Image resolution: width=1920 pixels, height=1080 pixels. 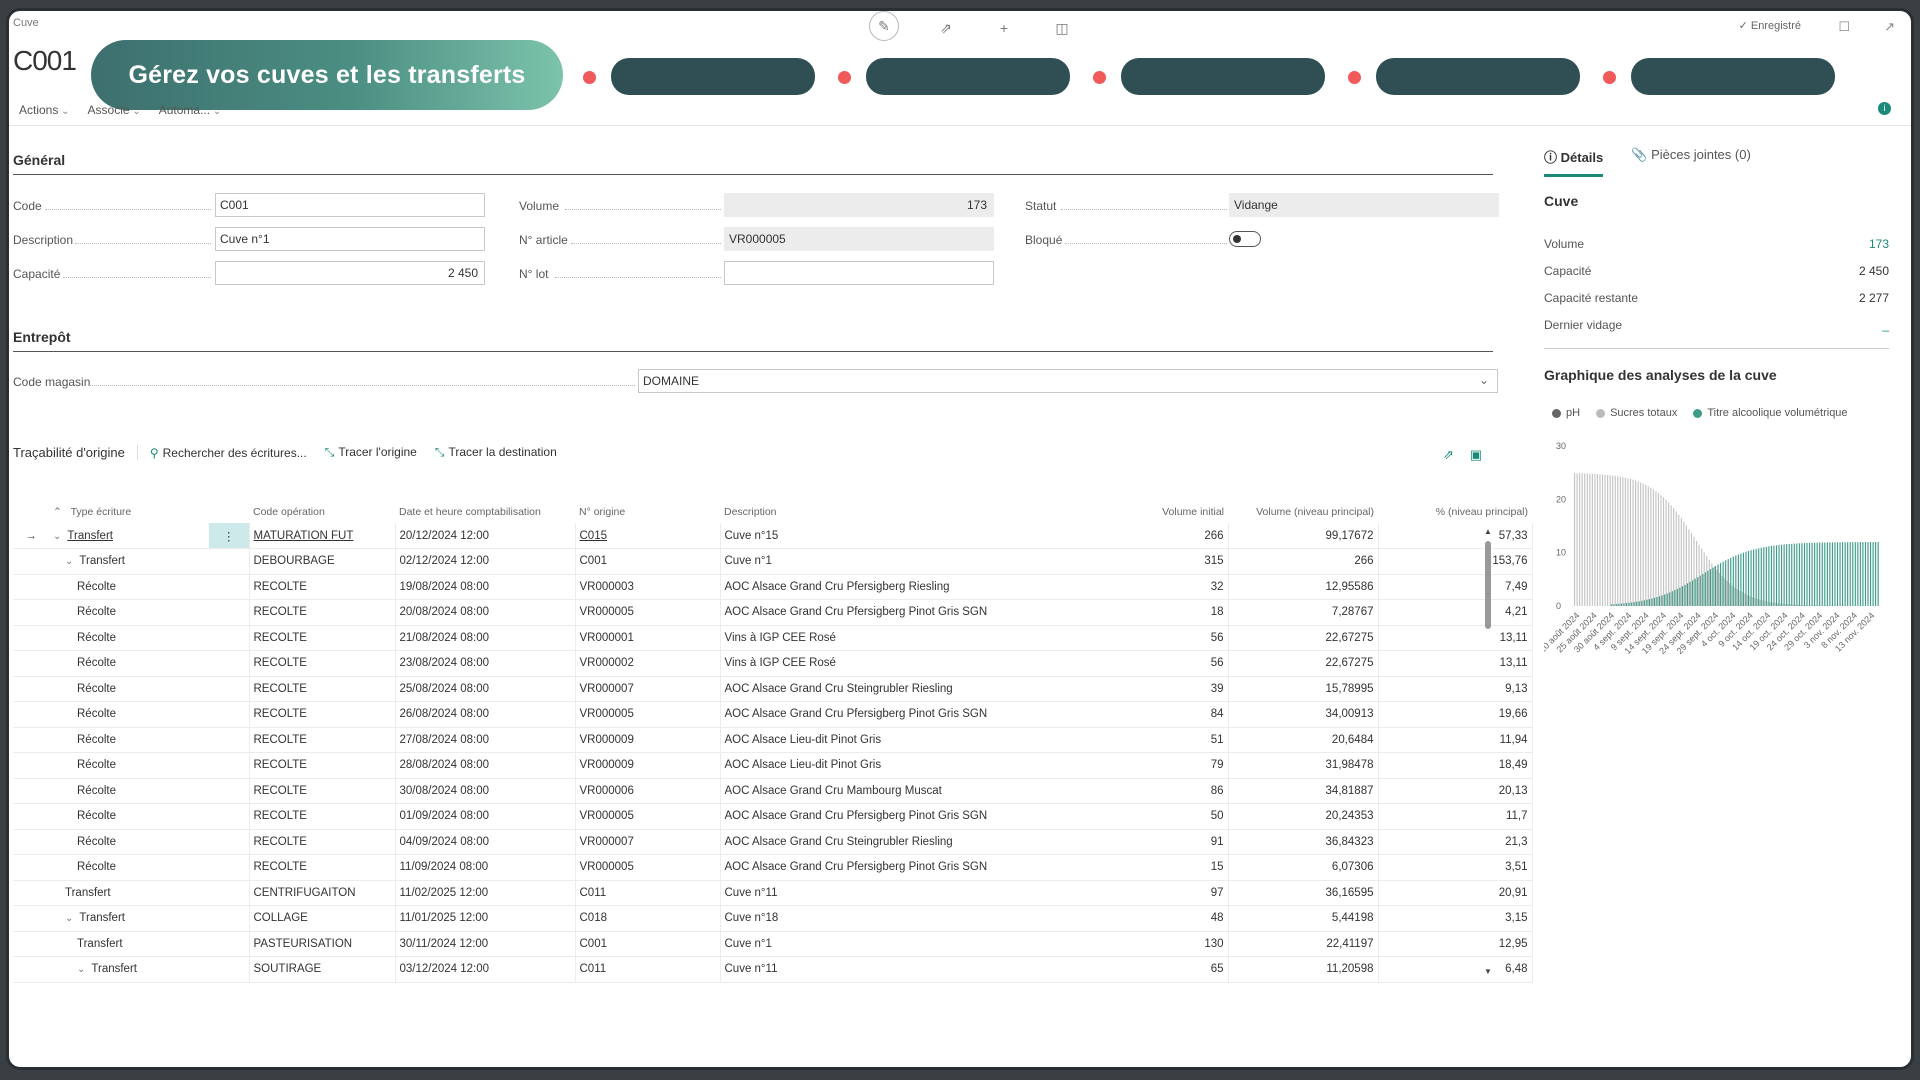 I want to click on column-header: ⌃ Type écriture, so click(x=129, y=512).